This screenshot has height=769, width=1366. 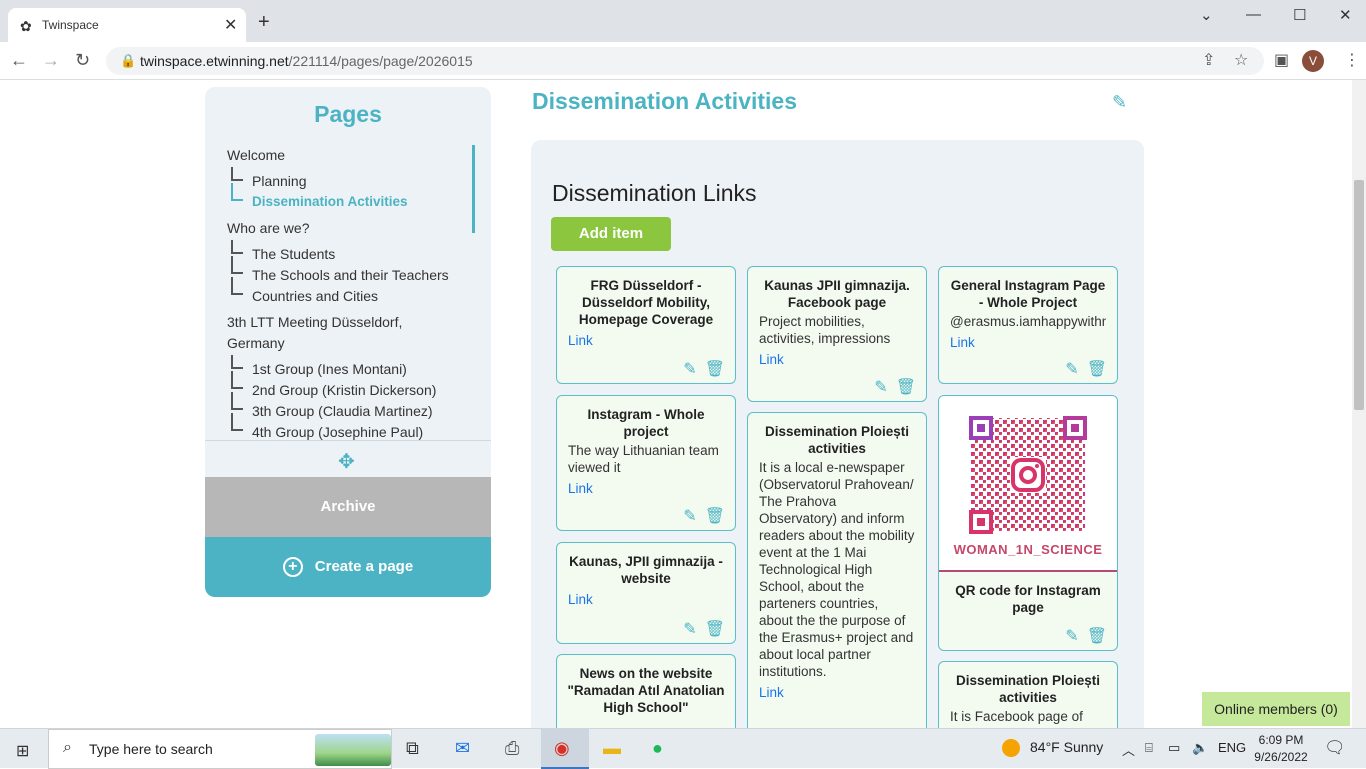 What do you see at coordinates (268, 228) in the screenshot?
I see `tree-item: Who are we?` at bounding box center [268, 228].